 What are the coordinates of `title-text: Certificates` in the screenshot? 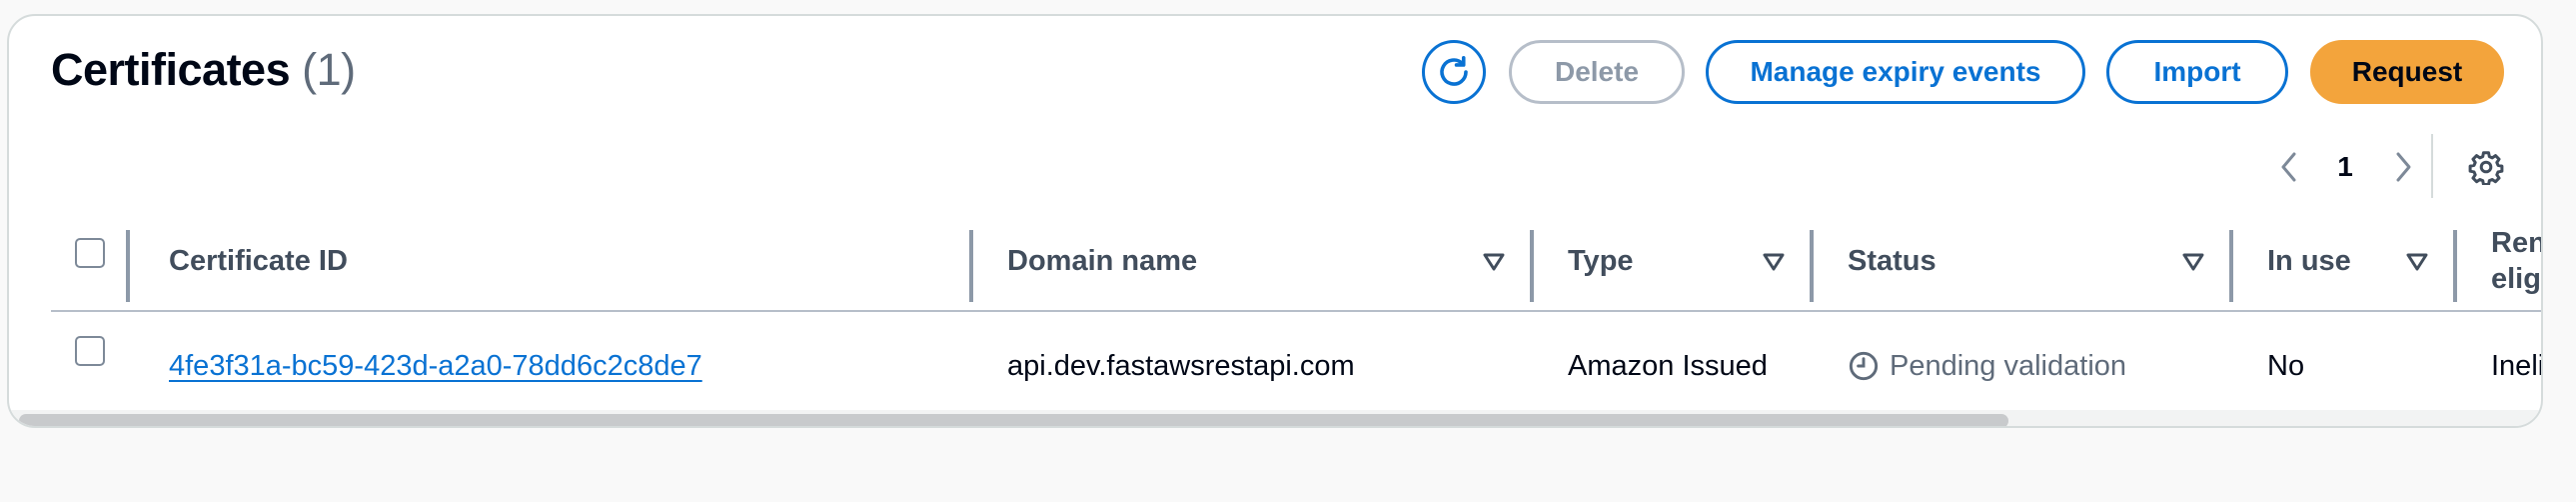 It's located at (171, 69).